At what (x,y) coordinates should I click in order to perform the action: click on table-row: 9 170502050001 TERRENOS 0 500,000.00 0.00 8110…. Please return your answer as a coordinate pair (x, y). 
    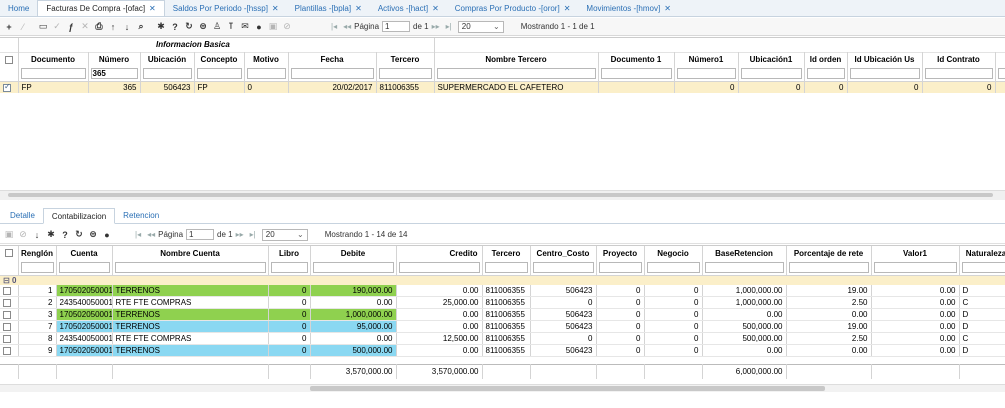
    Looking at the image, I should click on (502, 350).